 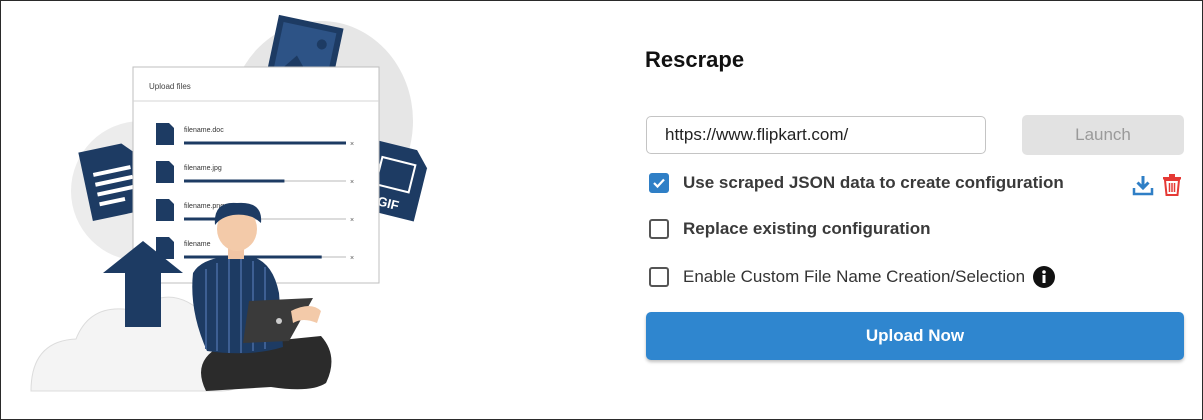 I want to click on launch-button: Launch, so click(x=1103, y=135).